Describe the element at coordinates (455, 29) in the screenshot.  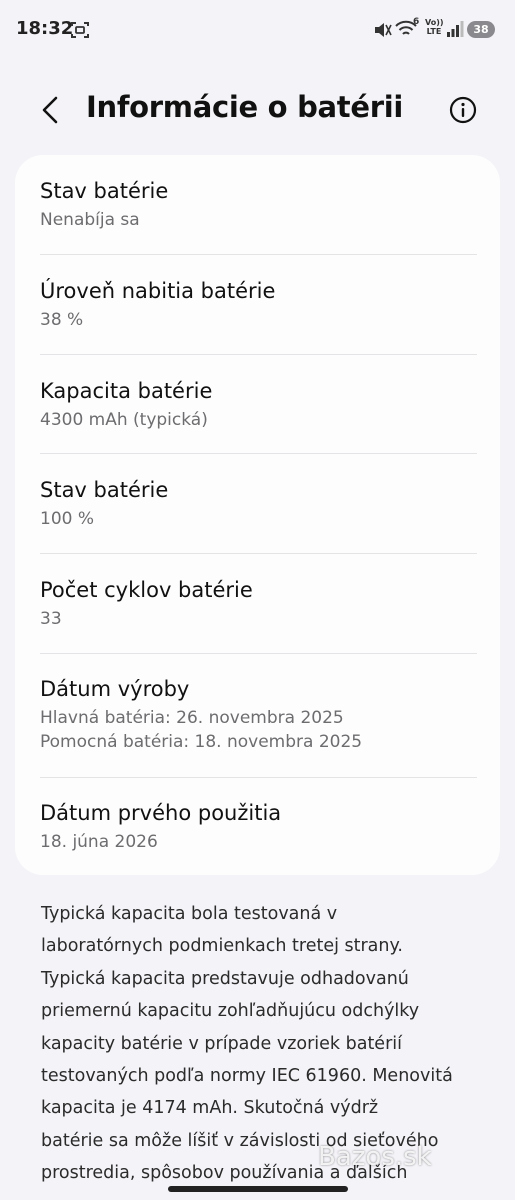
I see `signal-icon` at that location.